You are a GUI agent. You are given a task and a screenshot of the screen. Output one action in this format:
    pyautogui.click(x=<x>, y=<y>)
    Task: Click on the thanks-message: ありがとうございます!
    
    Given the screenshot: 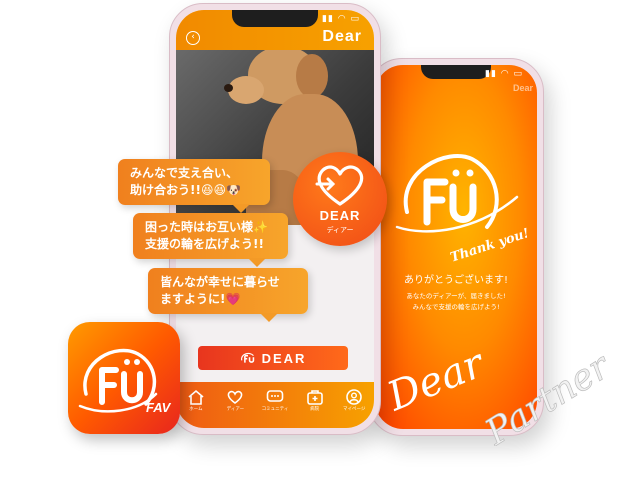 What is the action you would take?
    pyautogui.click(x=455, y=280)
    